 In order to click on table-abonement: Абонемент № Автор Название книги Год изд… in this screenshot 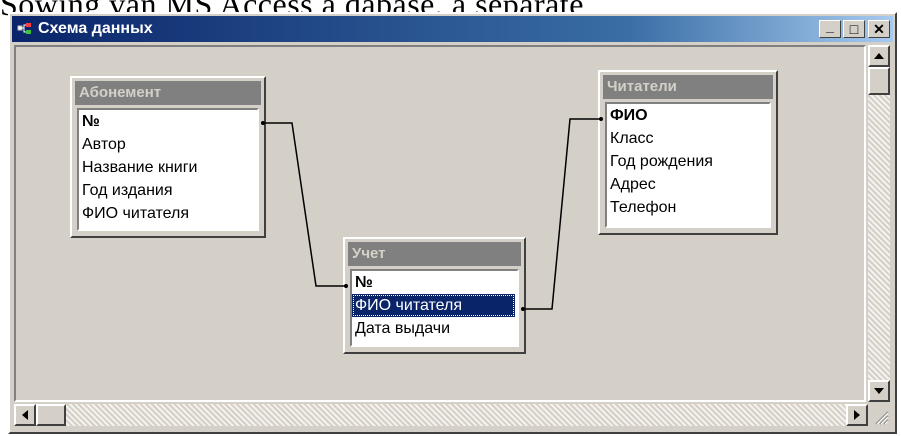, I will do `click(168, 157)`.